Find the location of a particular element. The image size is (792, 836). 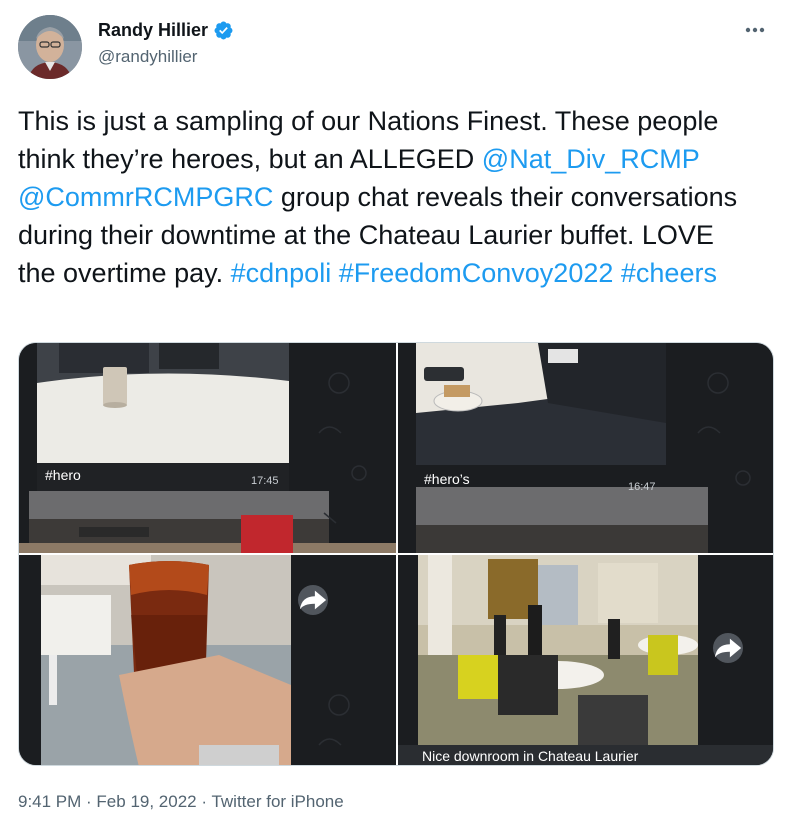

tweet-time: 9:41 PM is located at coordinates (49, 801).